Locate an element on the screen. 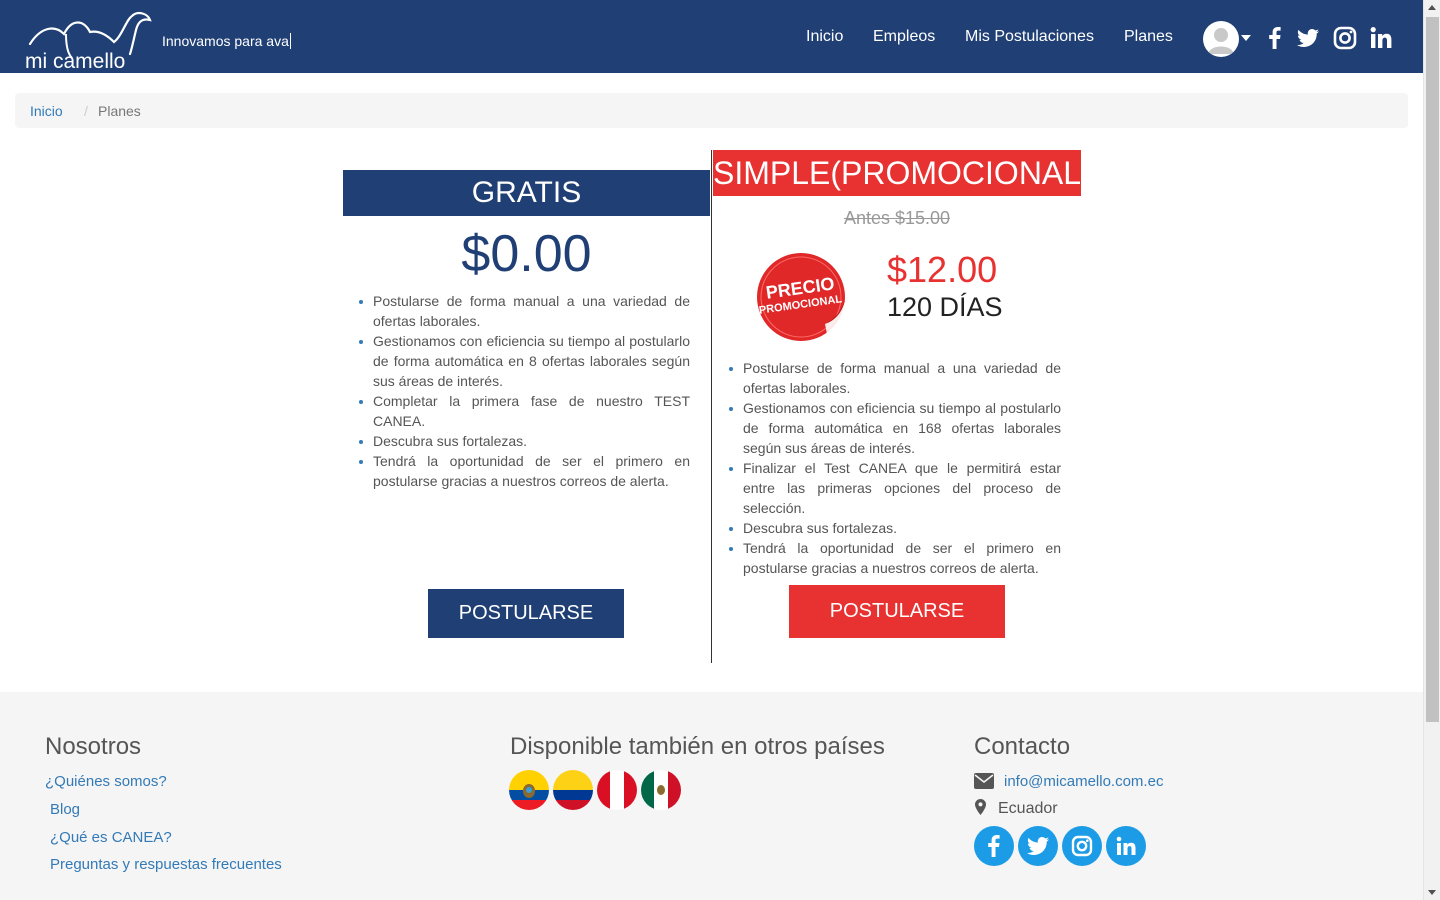 This screenshot has height=900, width=1440. footer-link-blog: Blog is located at coordinates (65, 809).